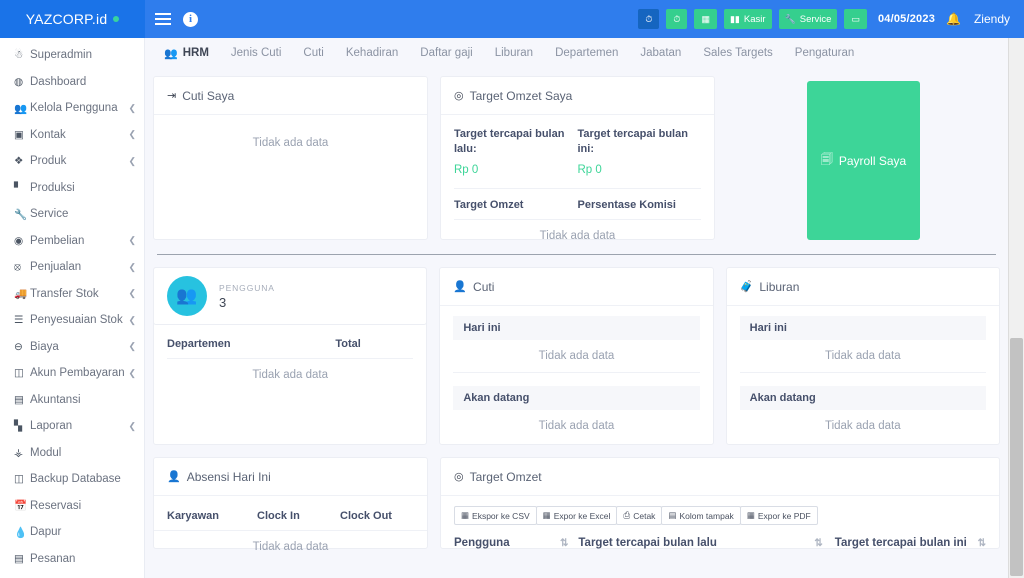 The image size is (1024, 578). I want to click on money-stack-icon: 🗐, so click(826, 159).